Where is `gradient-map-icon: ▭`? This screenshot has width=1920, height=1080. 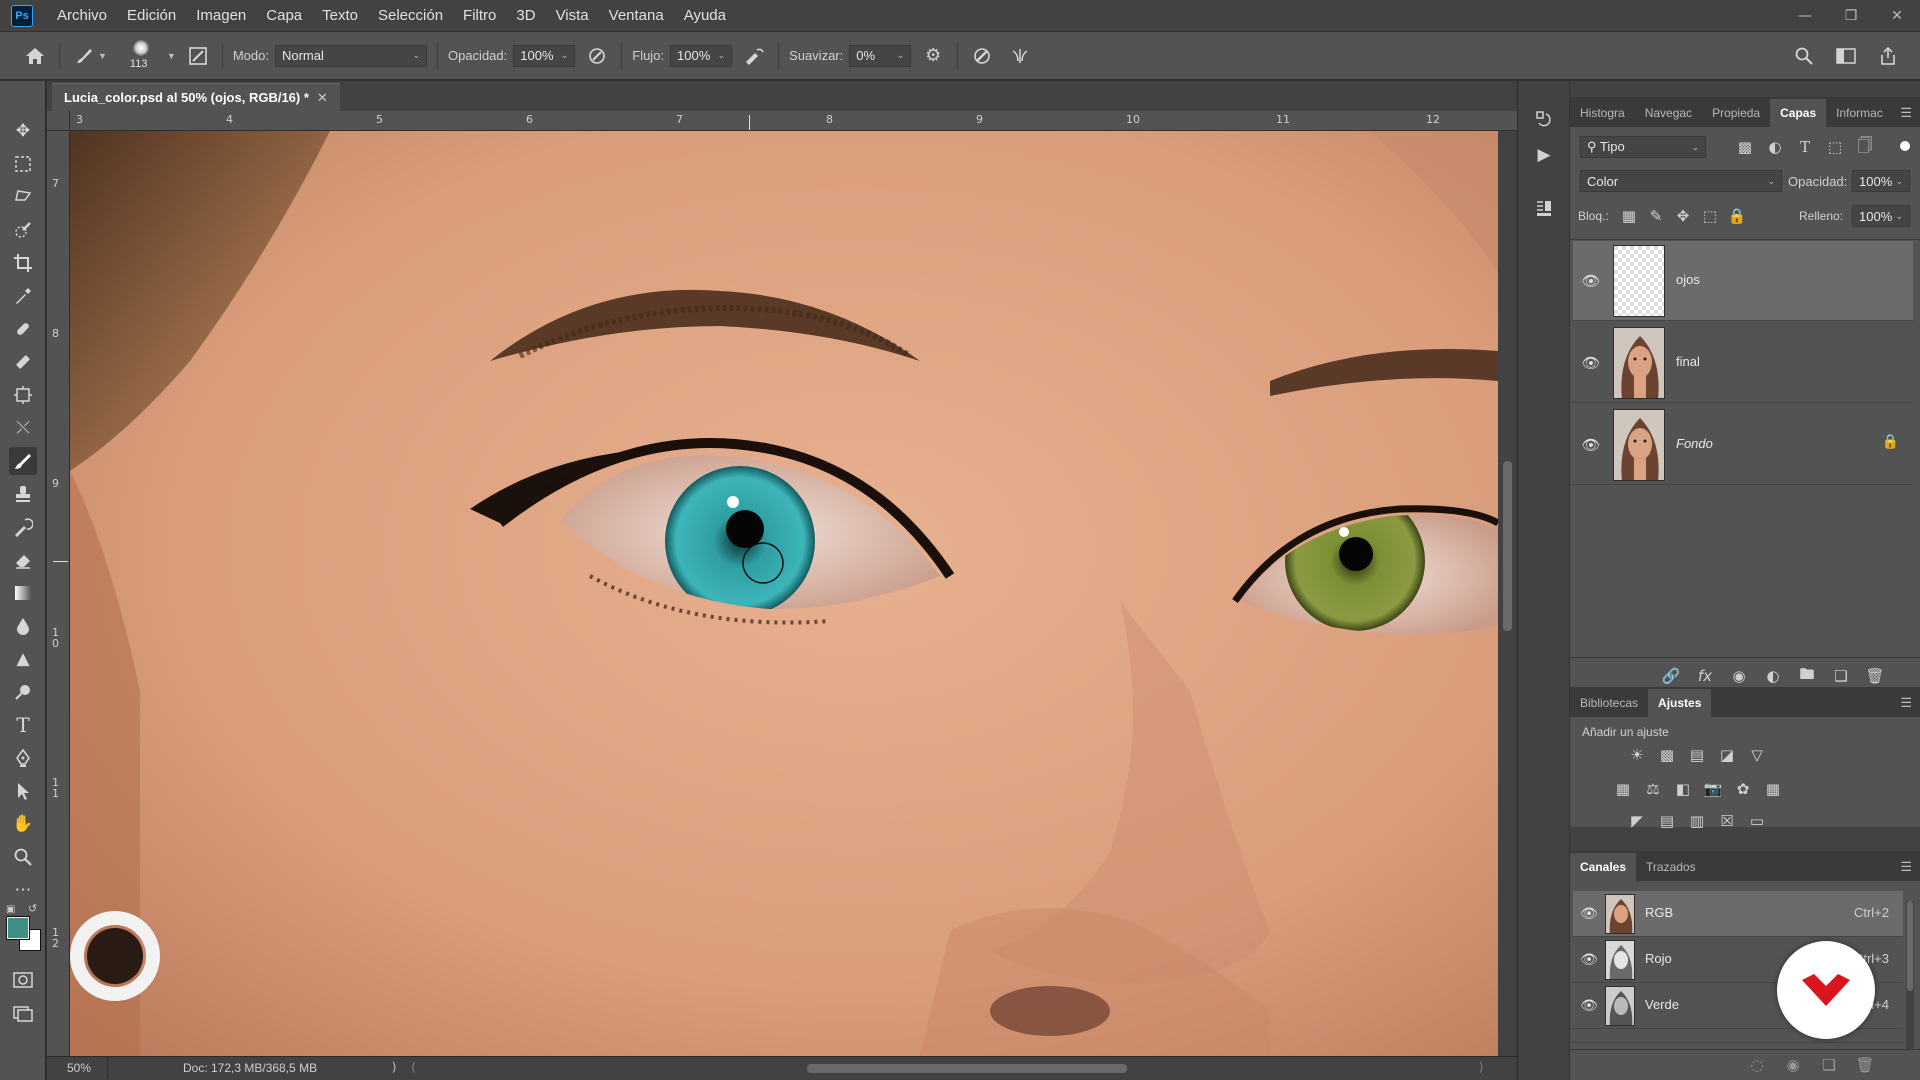
gradient-map-icon: ▭ is located at coordinates (1757, 821).